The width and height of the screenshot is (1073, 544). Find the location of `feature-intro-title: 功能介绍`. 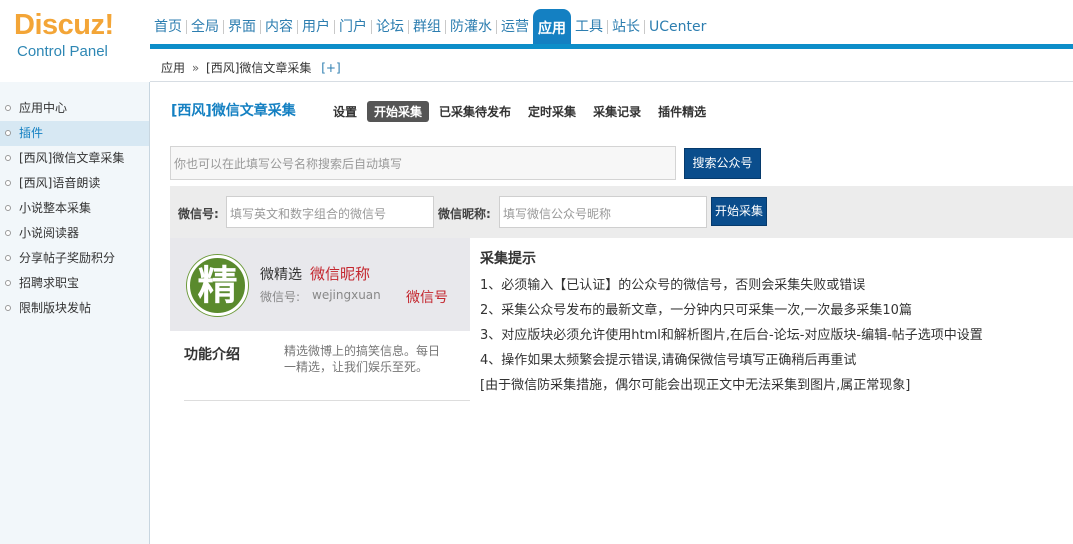

feature-intro-title: 功能介绍 is located at coordinates (212, 355).